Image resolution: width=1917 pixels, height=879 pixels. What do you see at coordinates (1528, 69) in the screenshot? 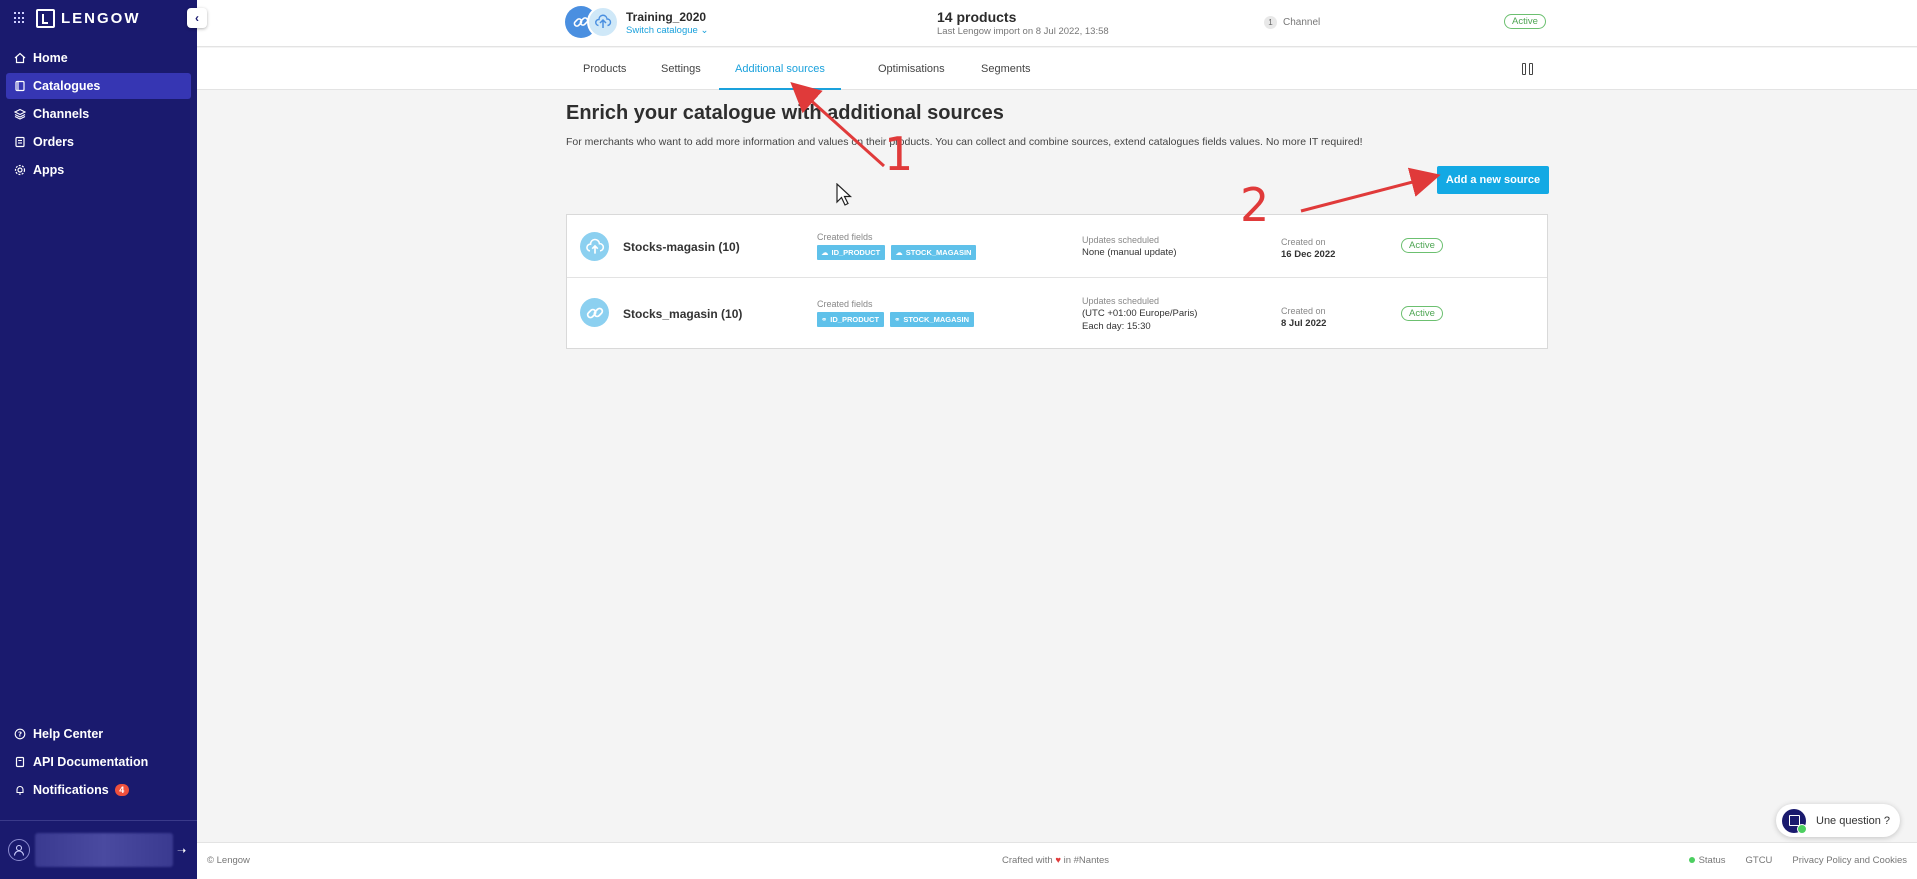
I see `pause-icon` at bounding box center [1528, 69].